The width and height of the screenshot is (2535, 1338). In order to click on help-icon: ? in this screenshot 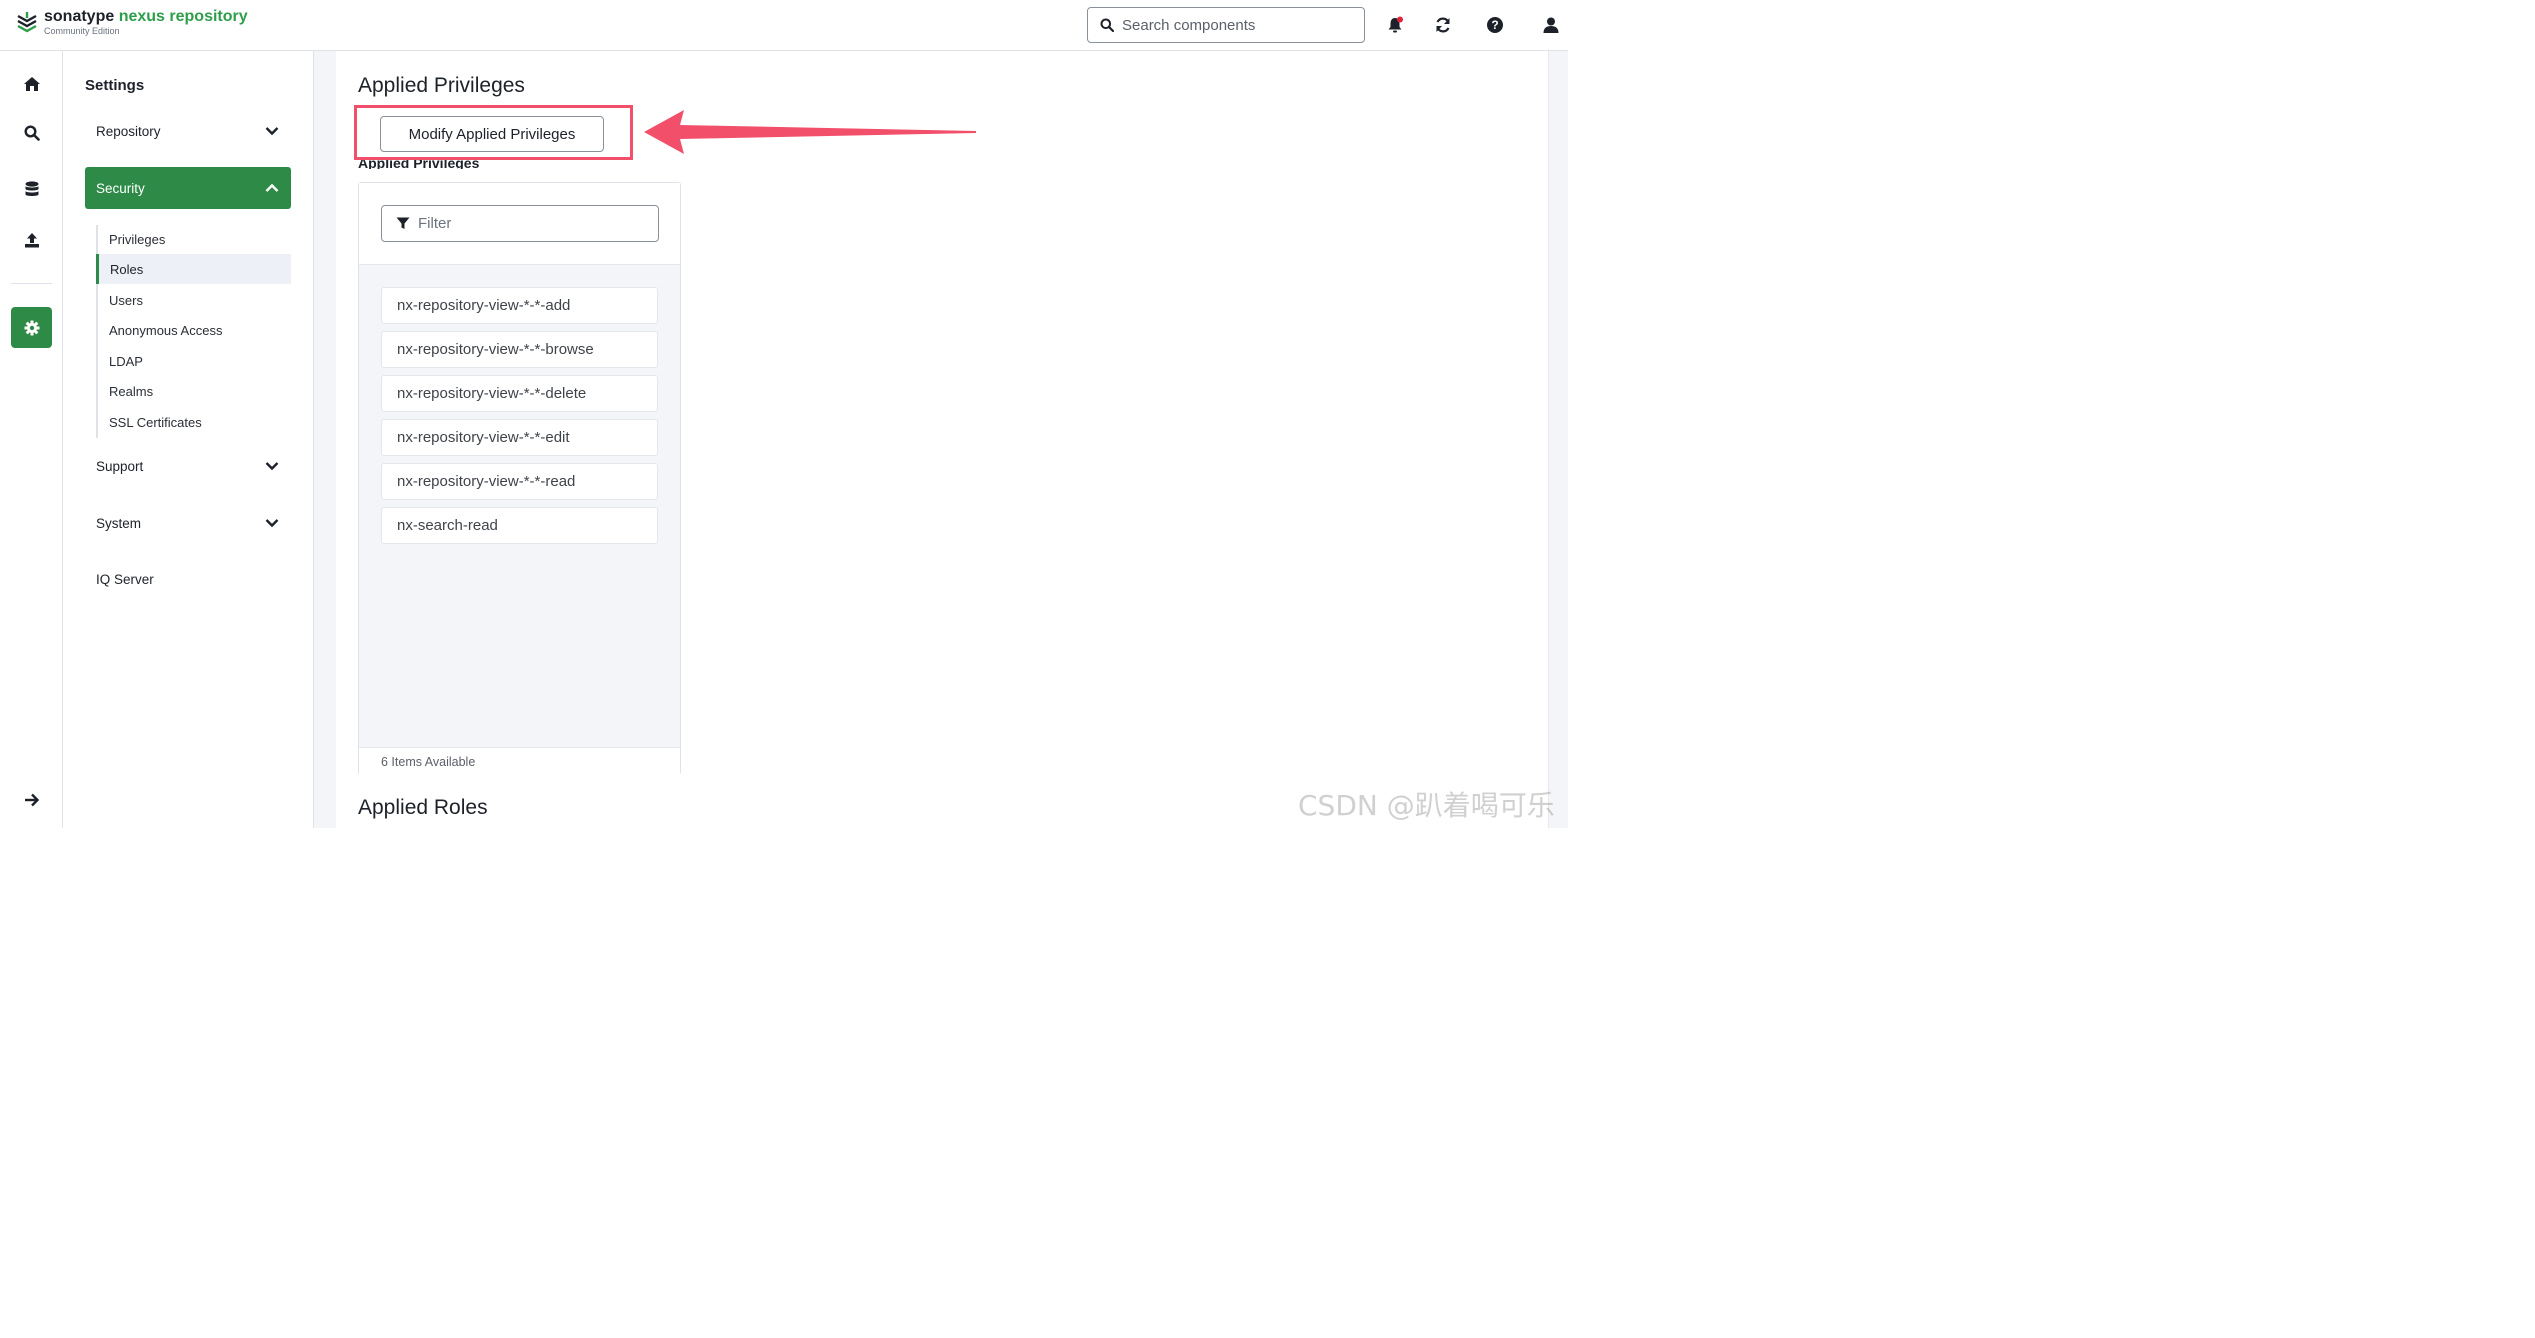, I will do `click(1495, 25)`.